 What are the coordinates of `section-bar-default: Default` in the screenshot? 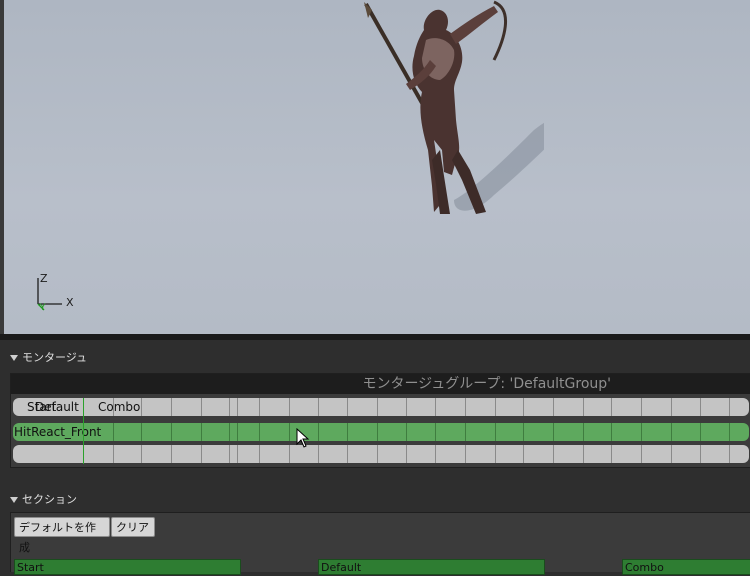 It's located at (431, 567).